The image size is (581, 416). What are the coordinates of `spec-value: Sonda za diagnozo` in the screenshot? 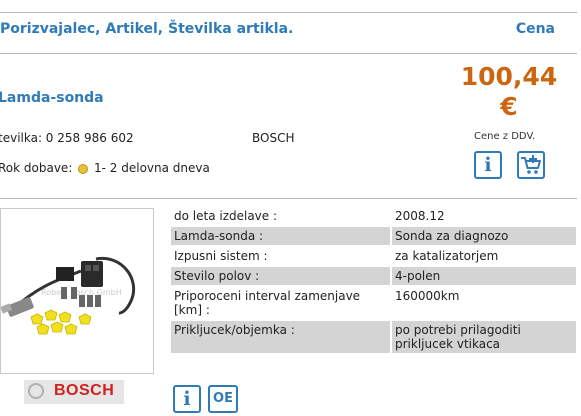 It's located at (481, 236).